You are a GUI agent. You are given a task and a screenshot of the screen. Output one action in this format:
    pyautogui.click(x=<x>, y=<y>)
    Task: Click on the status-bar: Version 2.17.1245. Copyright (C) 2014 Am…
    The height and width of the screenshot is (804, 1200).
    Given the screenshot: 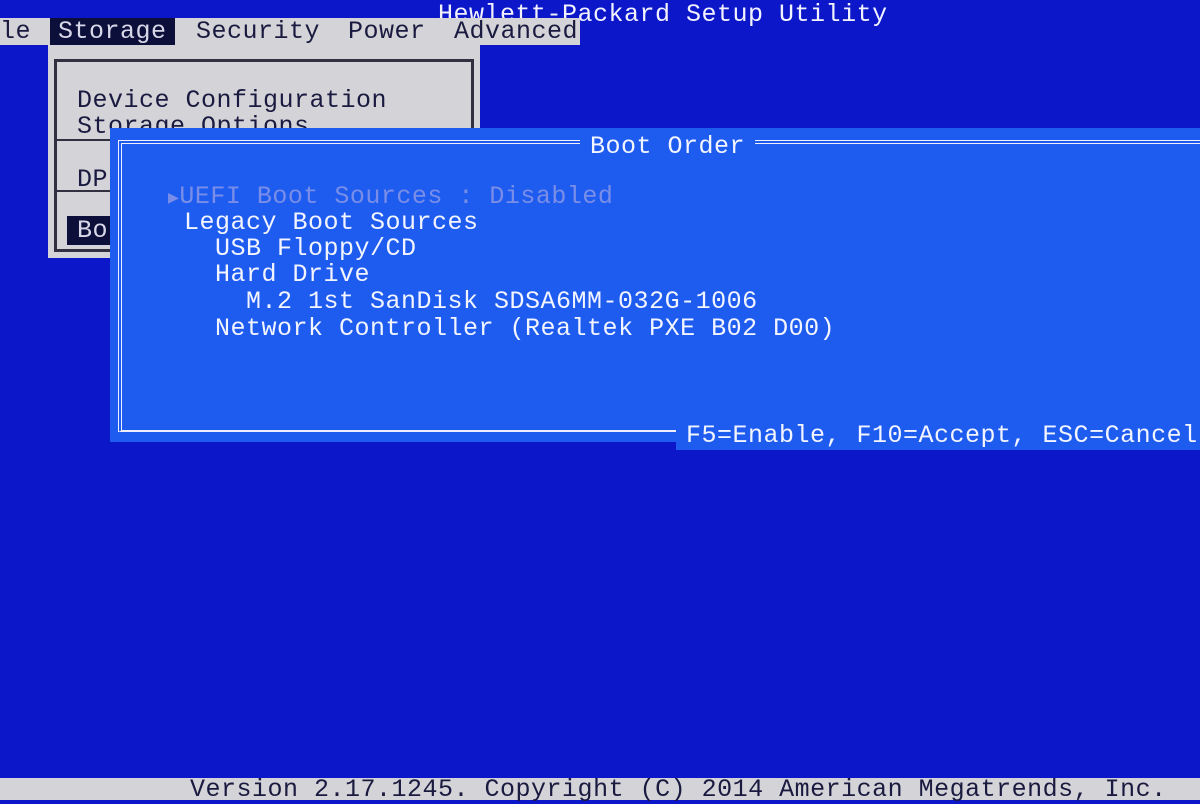 What is the action you would take?
    pyautogui.click(x=600, y=789)
    